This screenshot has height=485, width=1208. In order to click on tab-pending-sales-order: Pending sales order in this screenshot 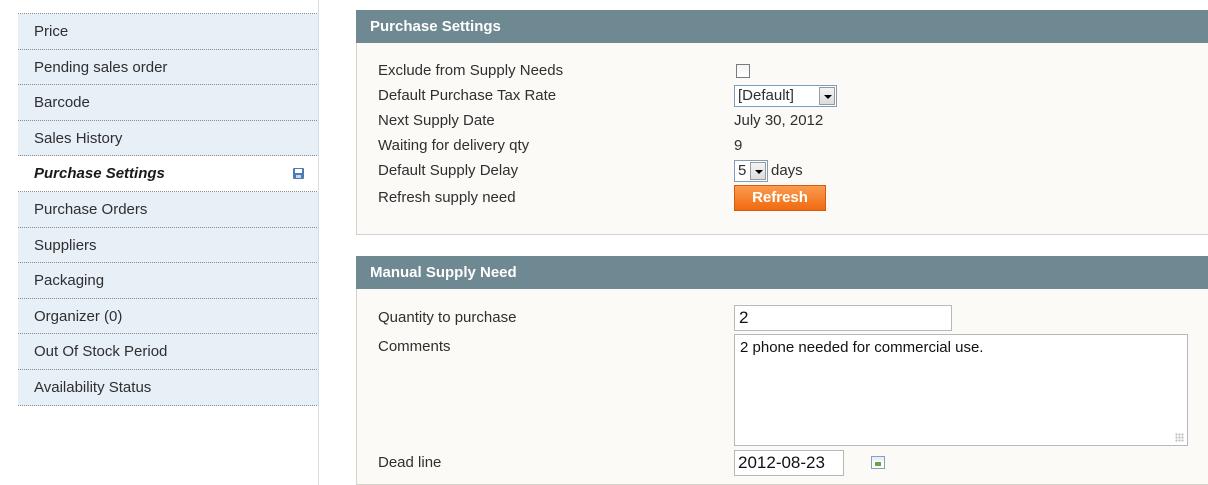, I will do `click(168, 67)`.